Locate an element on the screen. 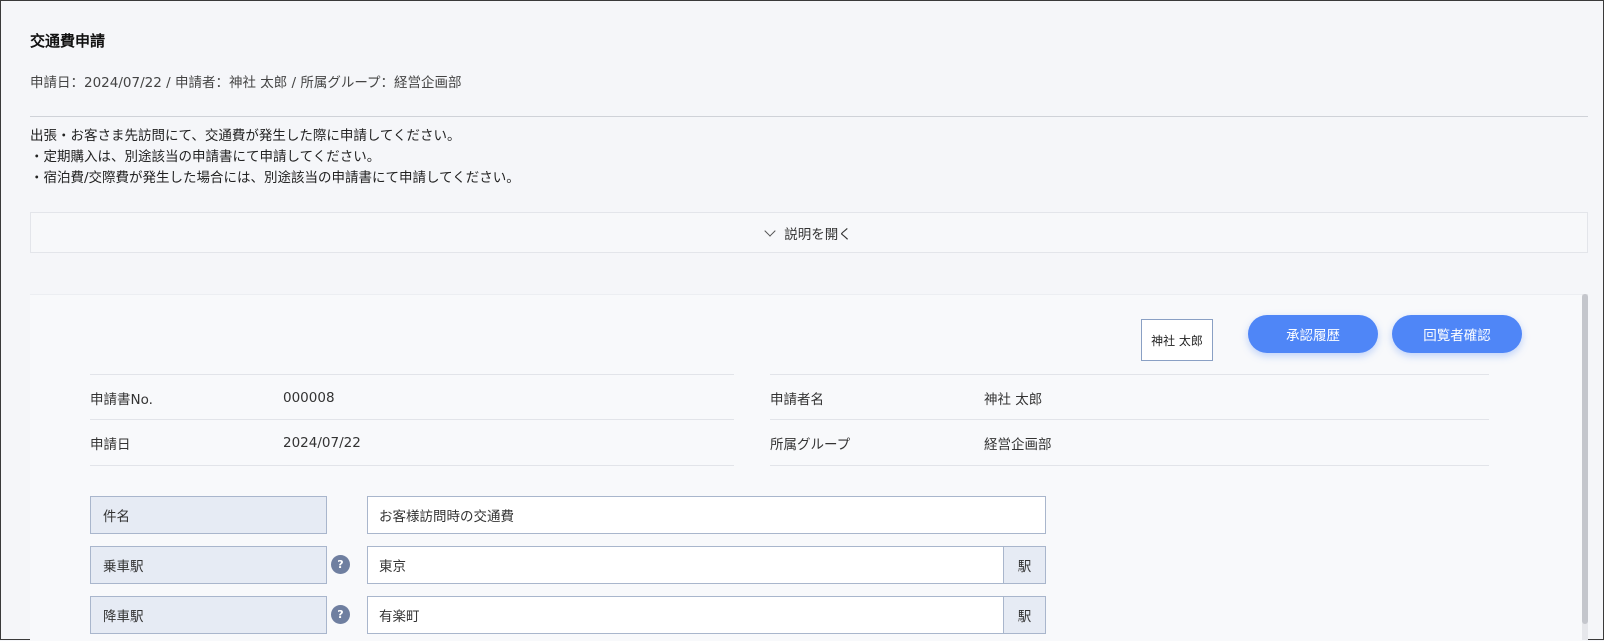 The image size is (1604, 641). scrollbar-thumb is located at coordinates (1585, 459).